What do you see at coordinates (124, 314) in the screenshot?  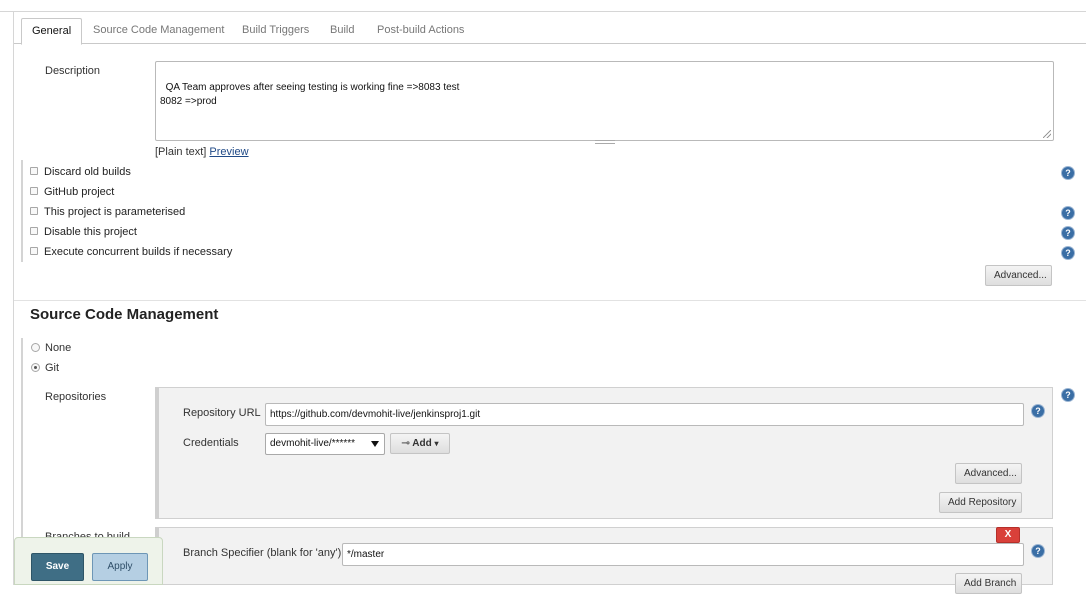 I see `scm-section-title: Source Code Management` at bounding box center [124, 314].